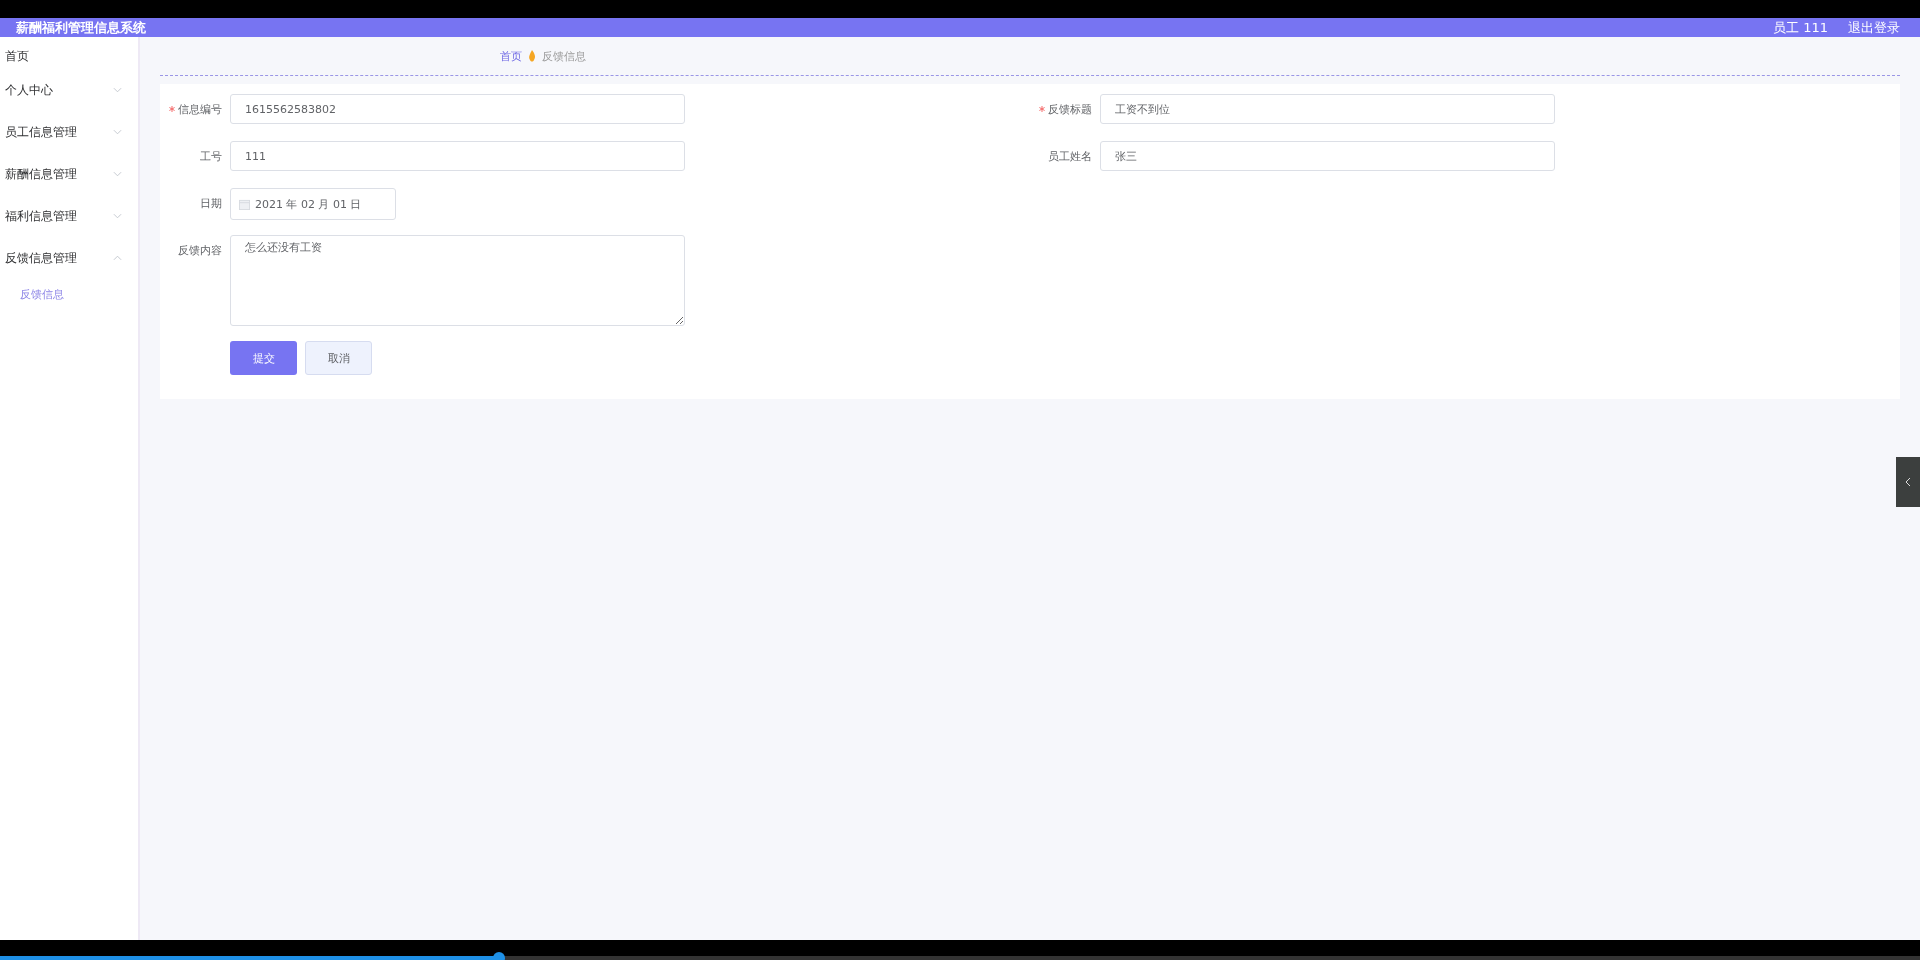  What do you see at coordinates (263, 358) in the screenshot?
I see `submit-button: 提交` at bounding box center [263, 358].